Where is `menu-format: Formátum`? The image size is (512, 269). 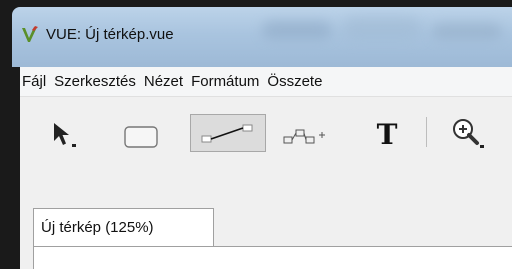
menu-format: Formátum is located at coordinates (225, 81).